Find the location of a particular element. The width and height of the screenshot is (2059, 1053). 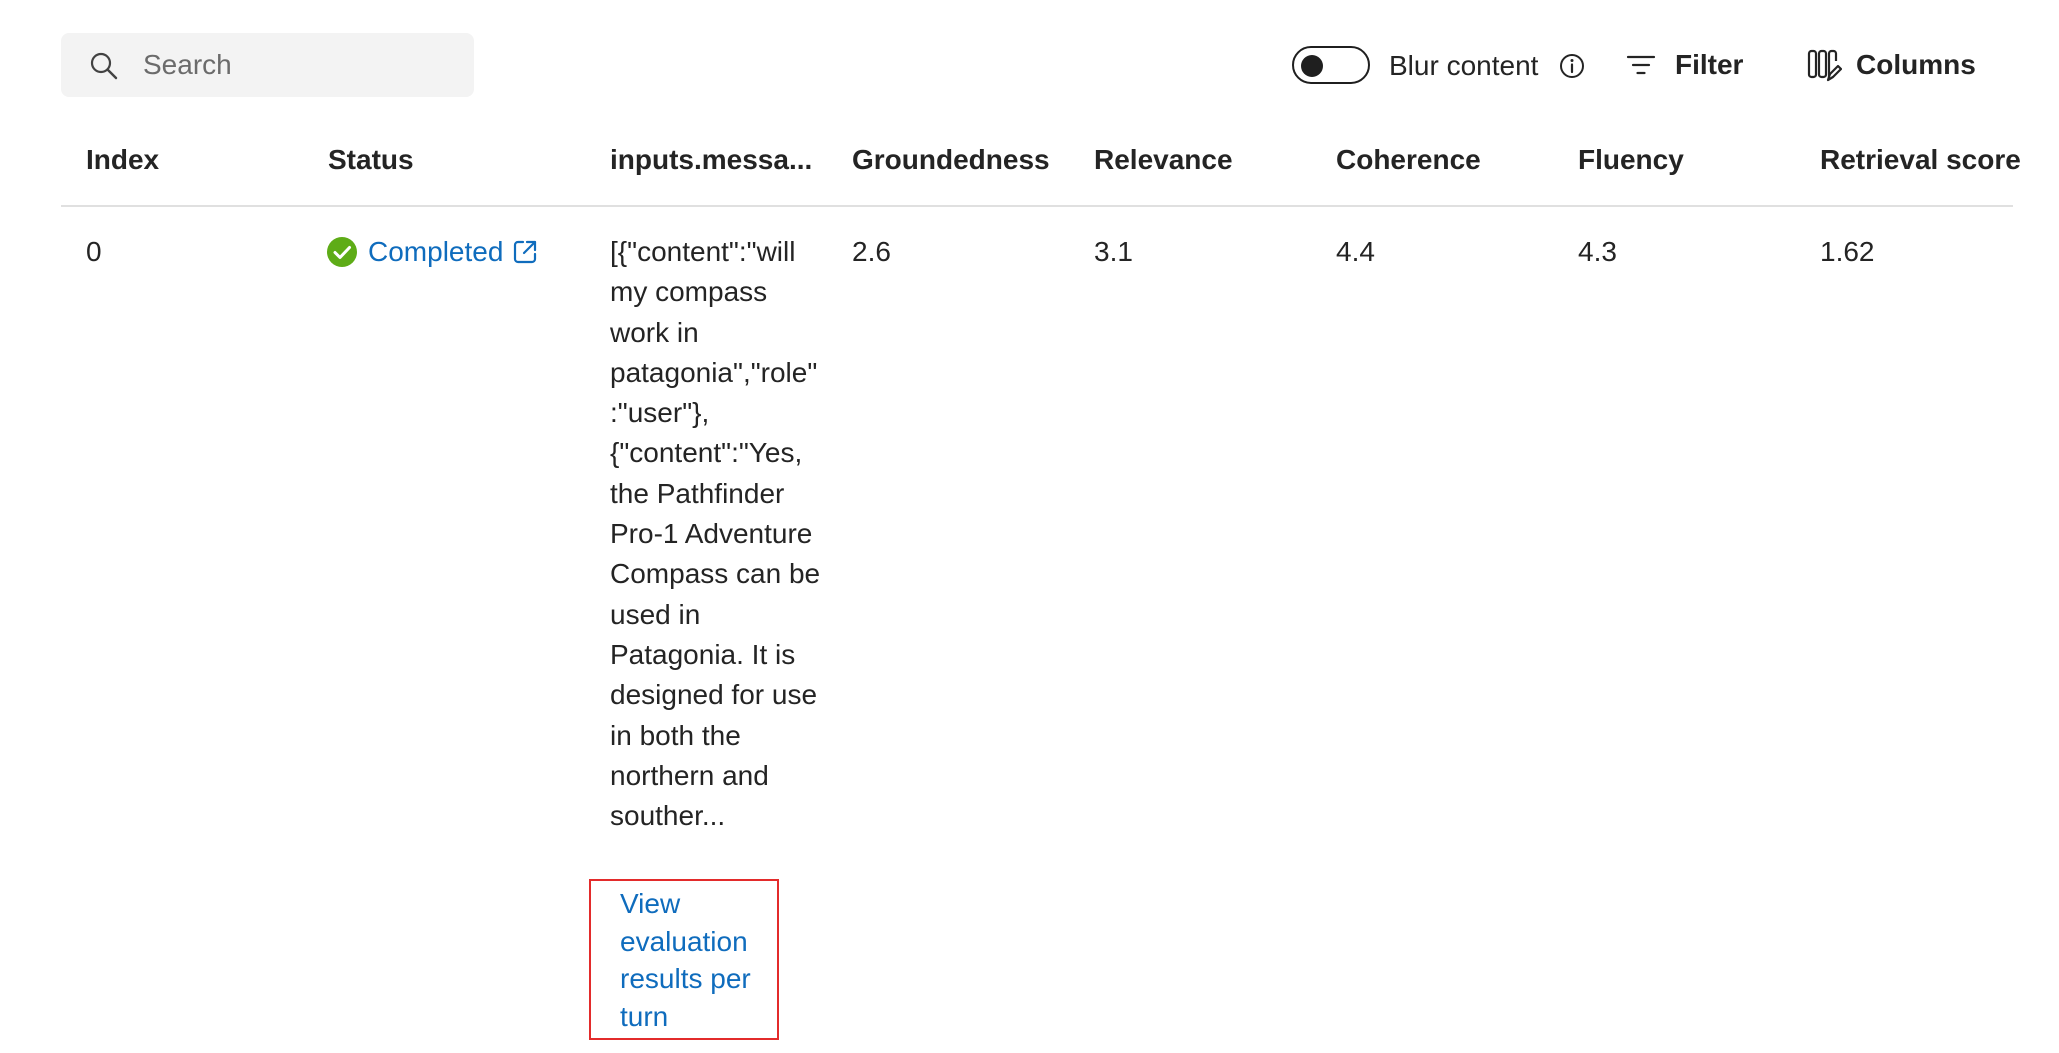

view-evaluation-results-link: View evaluation results per turn is located at coordinates (695, 960).